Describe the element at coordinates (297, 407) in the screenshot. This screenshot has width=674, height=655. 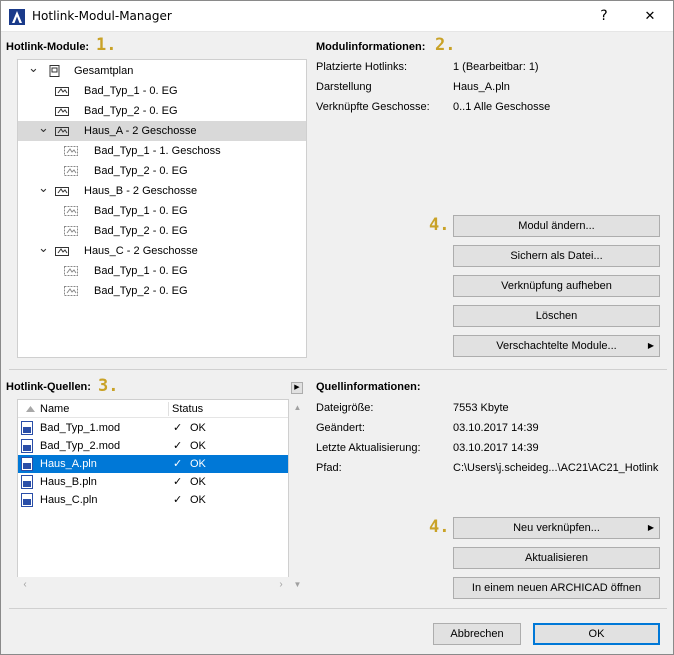
I see `scroll-up-icon: ▲` at that location.